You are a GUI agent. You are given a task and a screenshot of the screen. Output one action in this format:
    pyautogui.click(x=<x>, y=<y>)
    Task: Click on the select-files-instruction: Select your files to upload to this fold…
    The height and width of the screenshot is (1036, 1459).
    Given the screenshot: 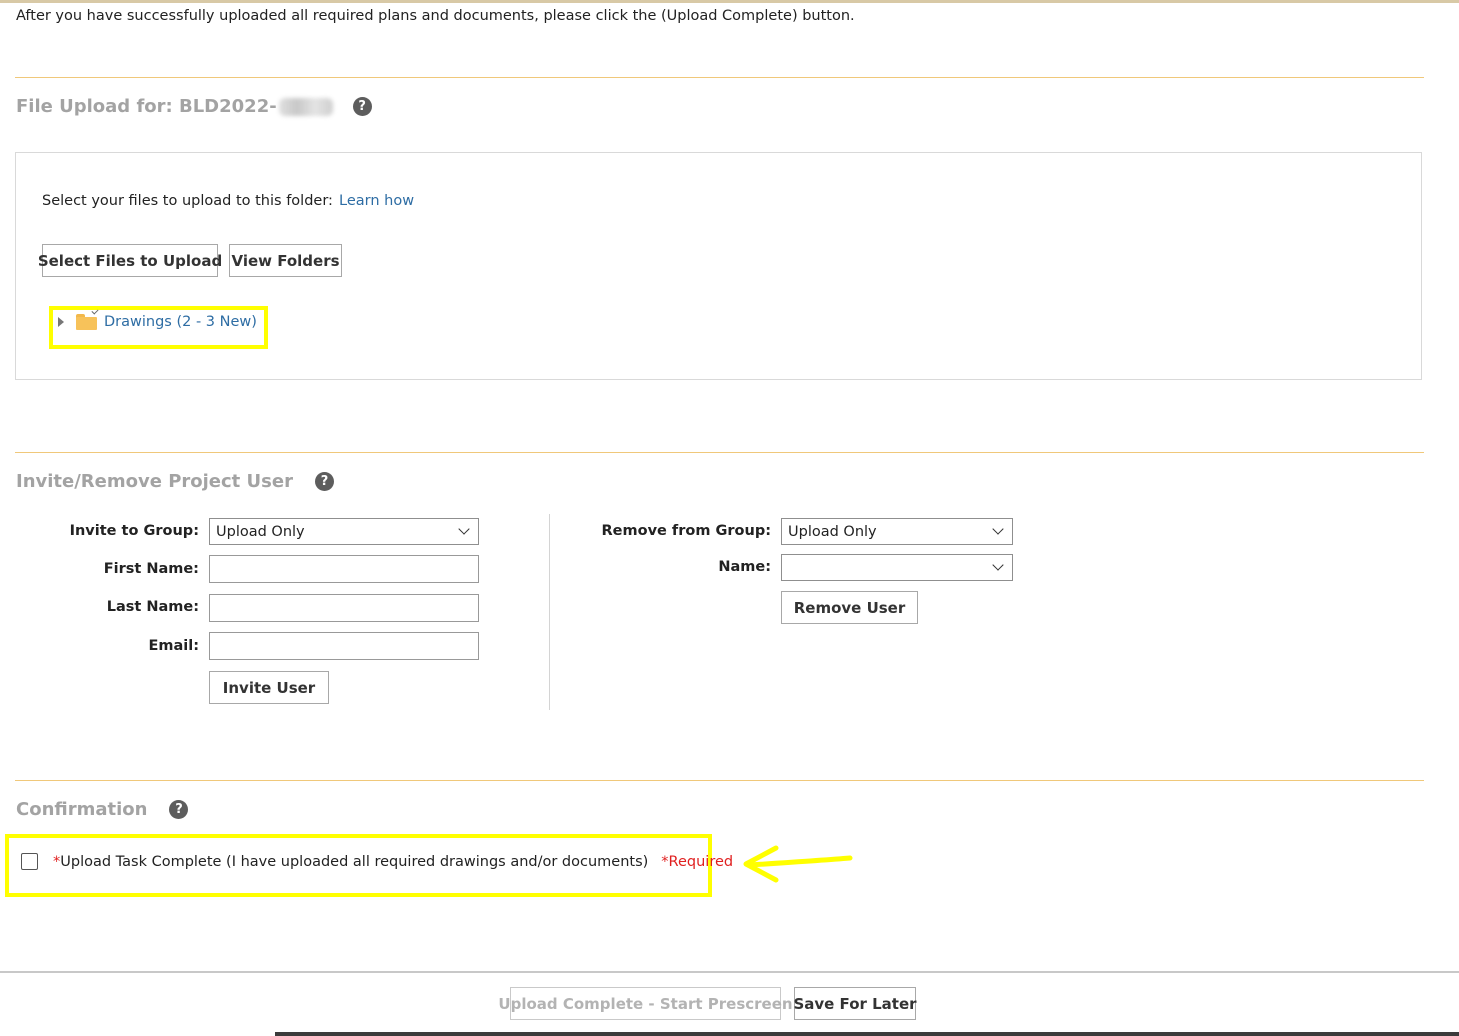 What is the action you would take?
    pyautogui.click(x=187, y=201)
    